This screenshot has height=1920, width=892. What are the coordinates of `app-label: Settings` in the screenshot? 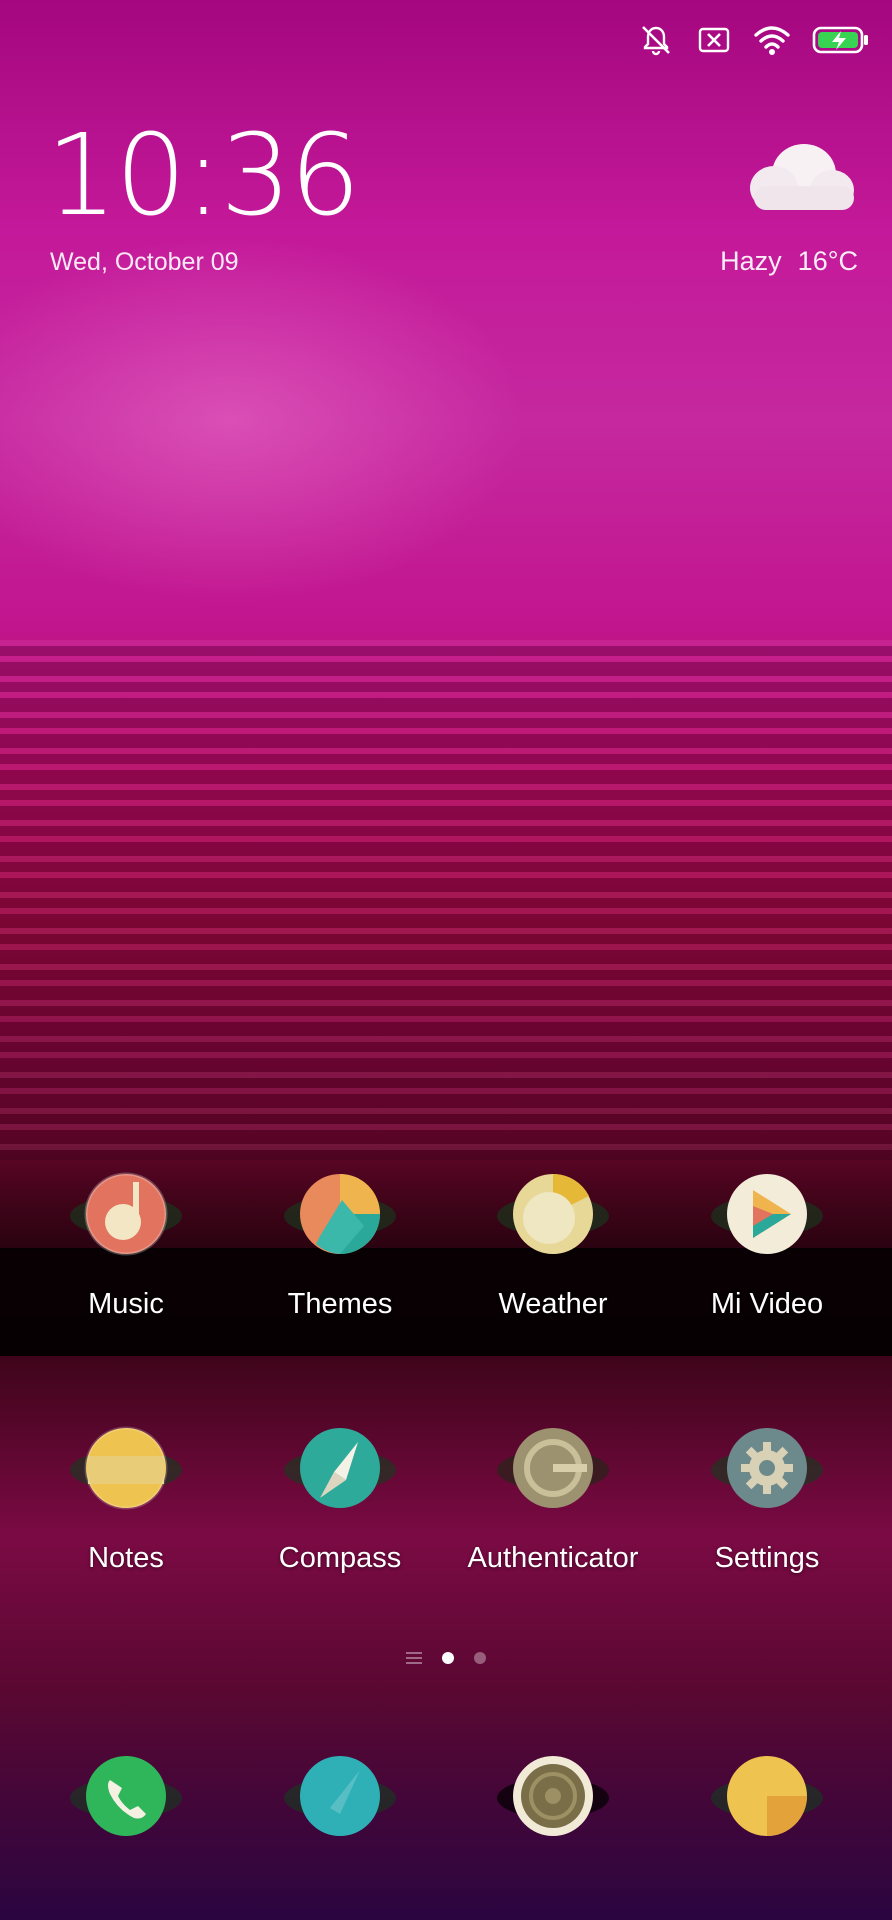 It's located at (767, 1558).